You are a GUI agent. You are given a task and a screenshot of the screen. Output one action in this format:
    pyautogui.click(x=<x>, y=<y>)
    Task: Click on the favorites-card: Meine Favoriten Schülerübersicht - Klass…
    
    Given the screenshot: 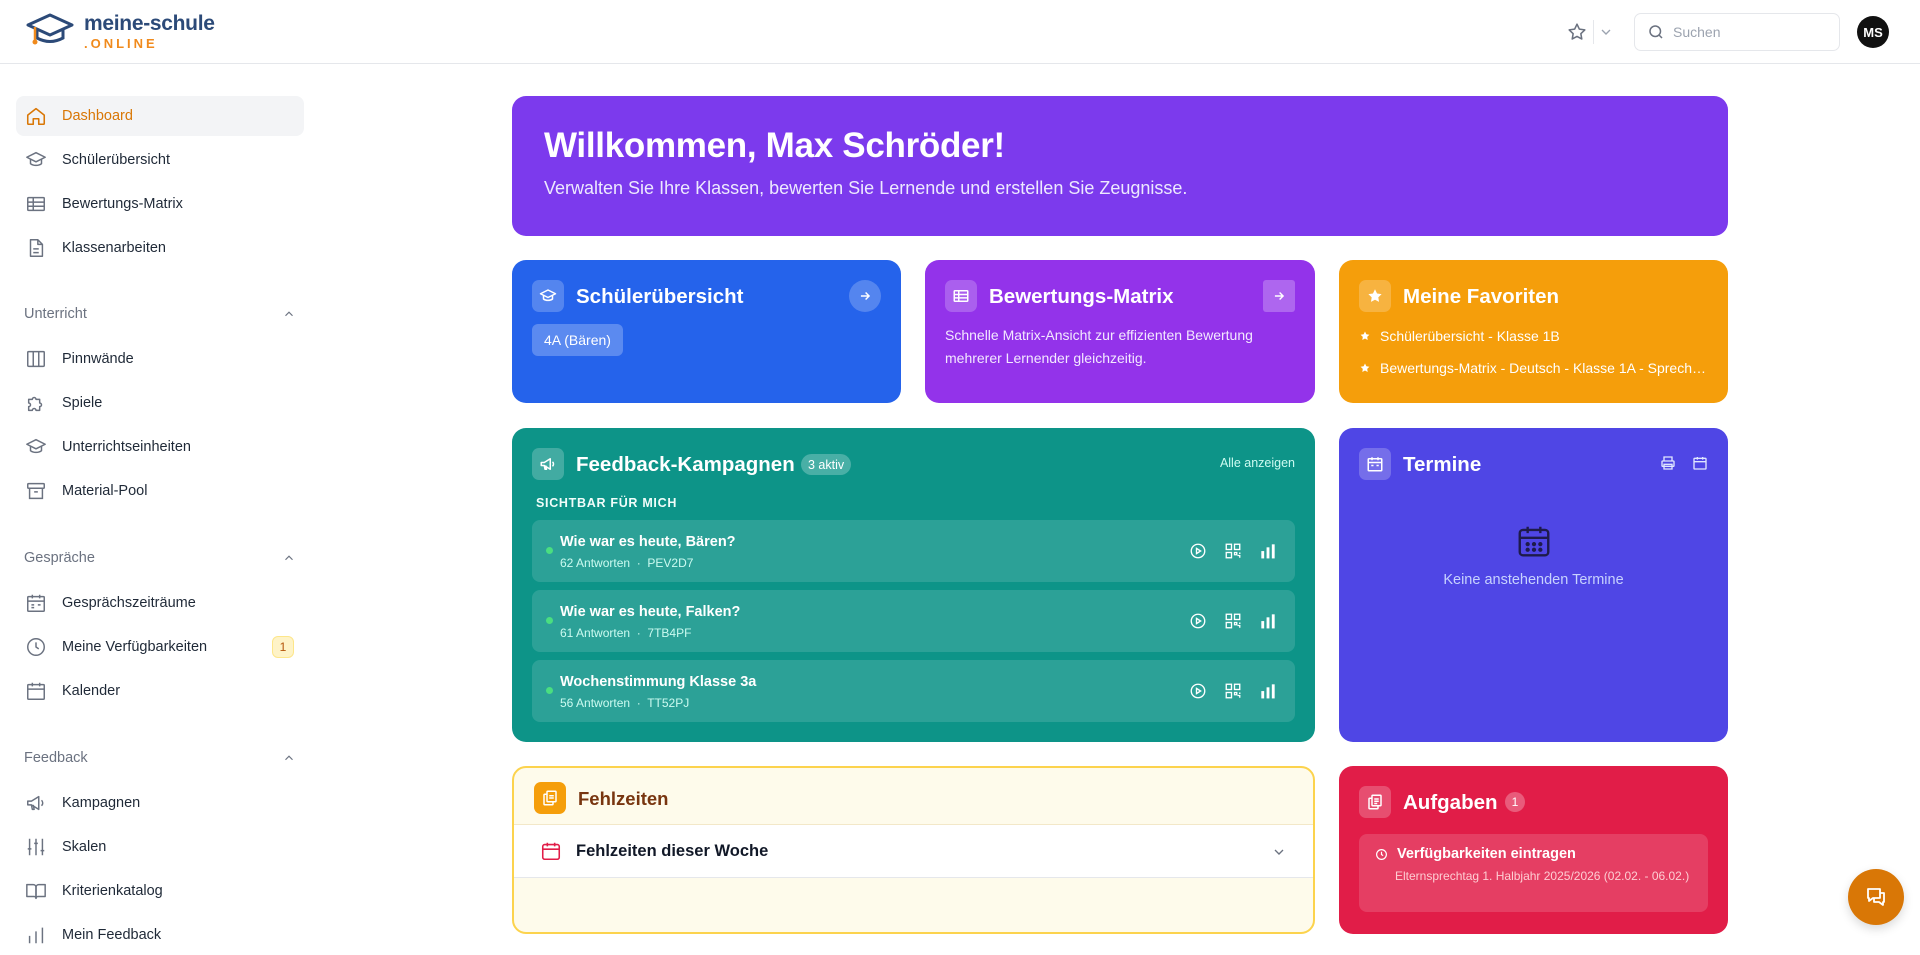 What is the action you would take?
    pyautogui.click(x=1533, y=331)
    